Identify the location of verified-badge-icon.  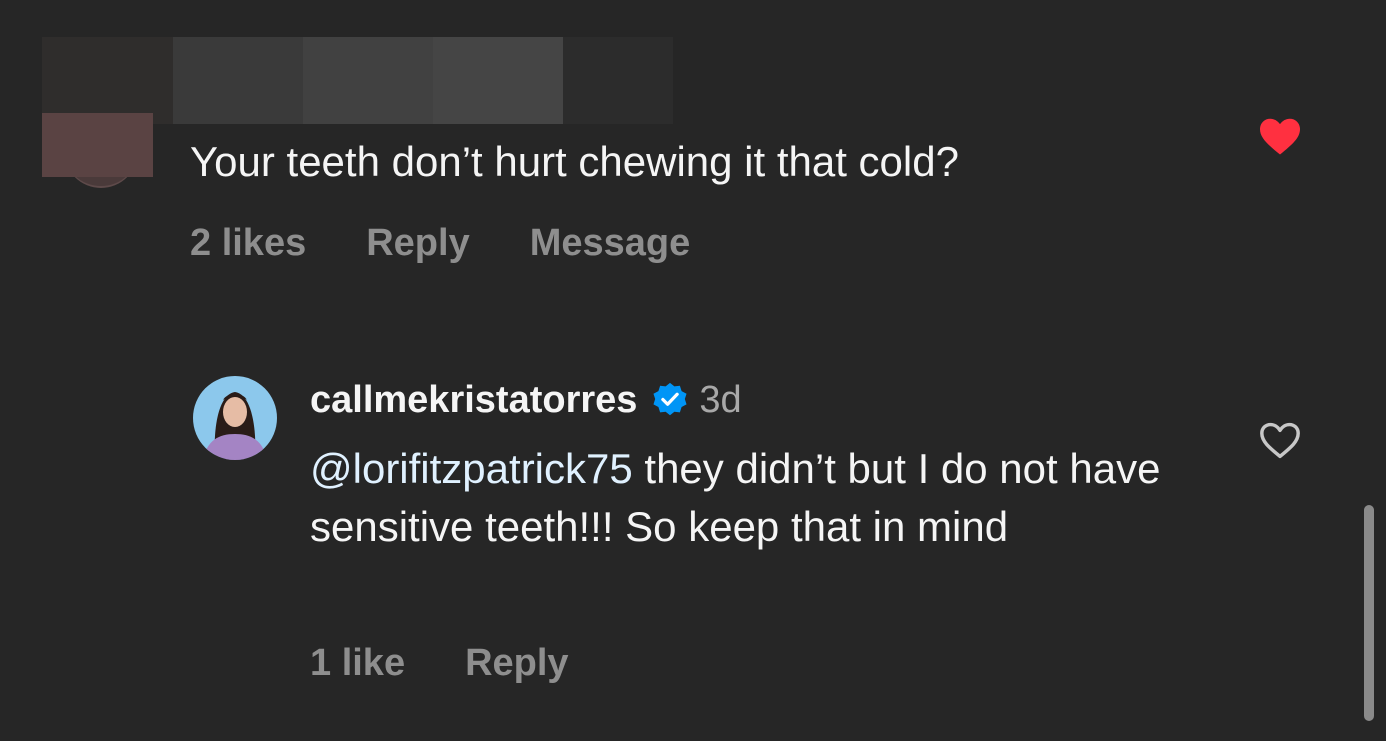
(670, 399).